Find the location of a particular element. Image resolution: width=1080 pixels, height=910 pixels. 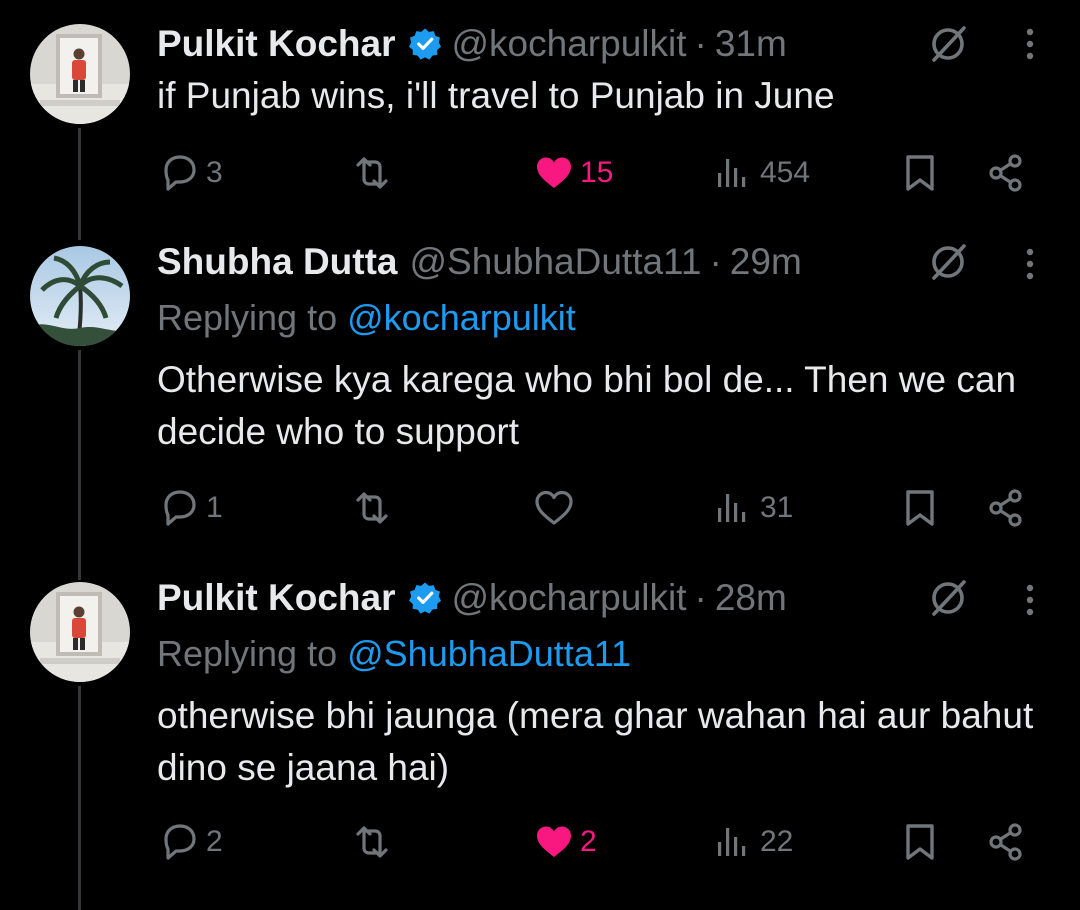

tweet-header: Pulkit Kochar @kocharpulkit · 28m is located at coordinates (472, 598).